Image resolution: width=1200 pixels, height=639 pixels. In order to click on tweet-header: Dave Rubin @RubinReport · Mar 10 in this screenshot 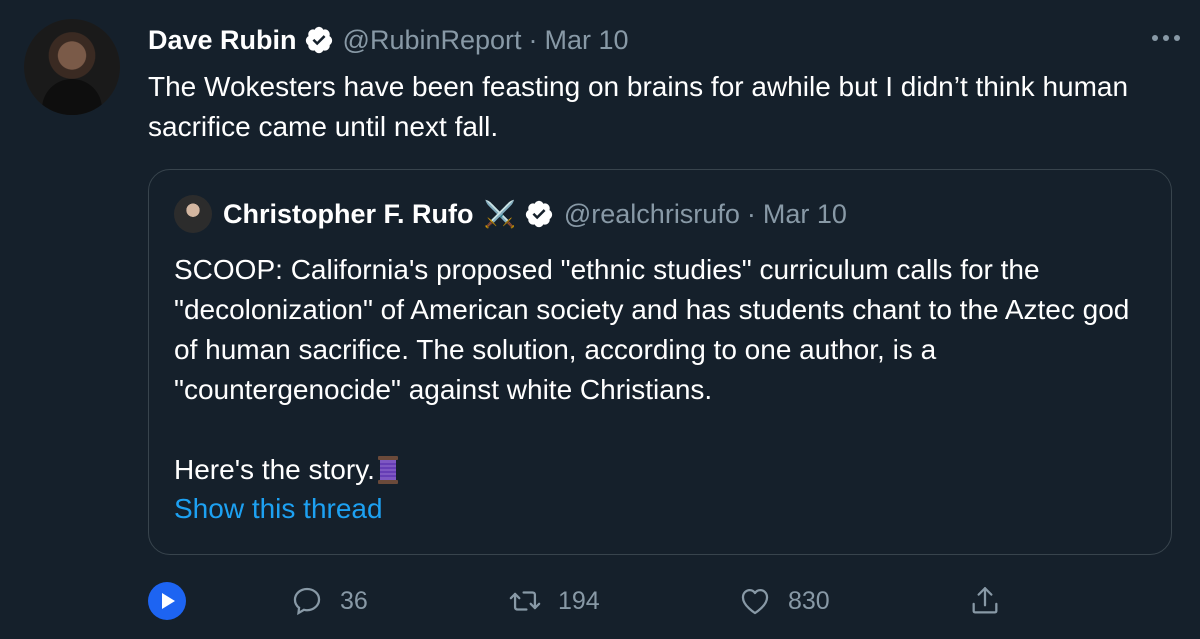, I will do `click(388, 40)`.